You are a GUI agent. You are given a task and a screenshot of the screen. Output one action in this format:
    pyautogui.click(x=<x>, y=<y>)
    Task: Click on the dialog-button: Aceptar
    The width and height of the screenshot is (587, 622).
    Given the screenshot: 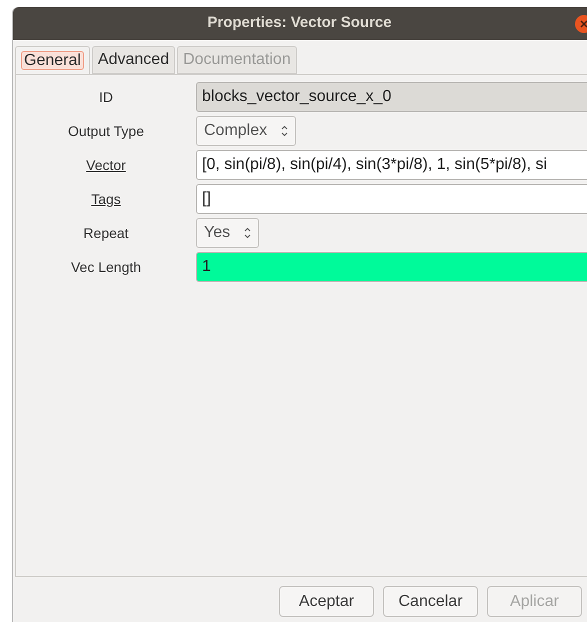 What is the action you would take?
    pyautogui.click(x=326, y=601)
    